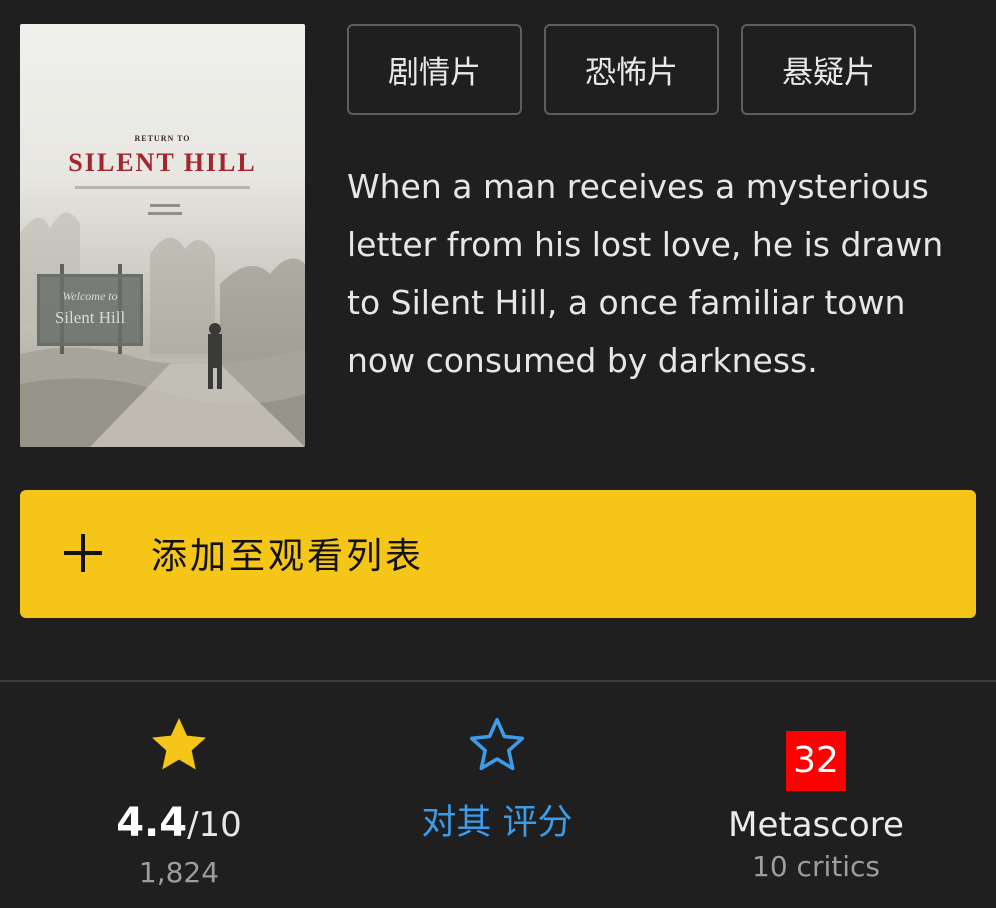 This screenshot has width=996, height=908. I want to click on poster-artwork, so click(162, 316).